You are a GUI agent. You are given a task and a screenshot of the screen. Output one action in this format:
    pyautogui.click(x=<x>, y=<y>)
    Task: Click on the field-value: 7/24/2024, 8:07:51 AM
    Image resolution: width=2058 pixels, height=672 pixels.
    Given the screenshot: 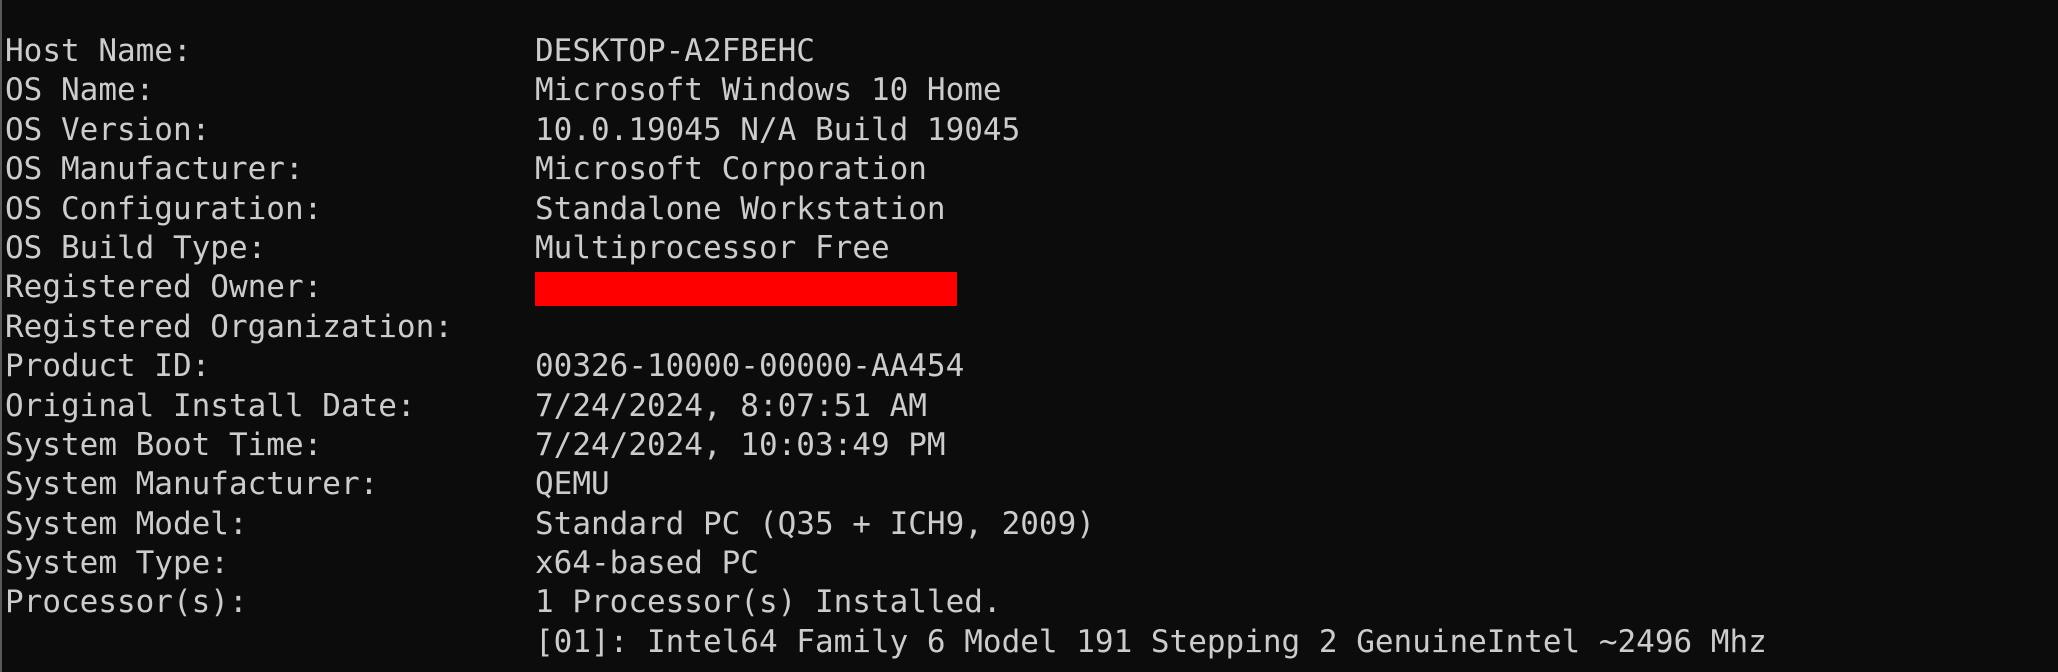 What is the action you would take?
    pyautogui.click(x=731, y=405)
    